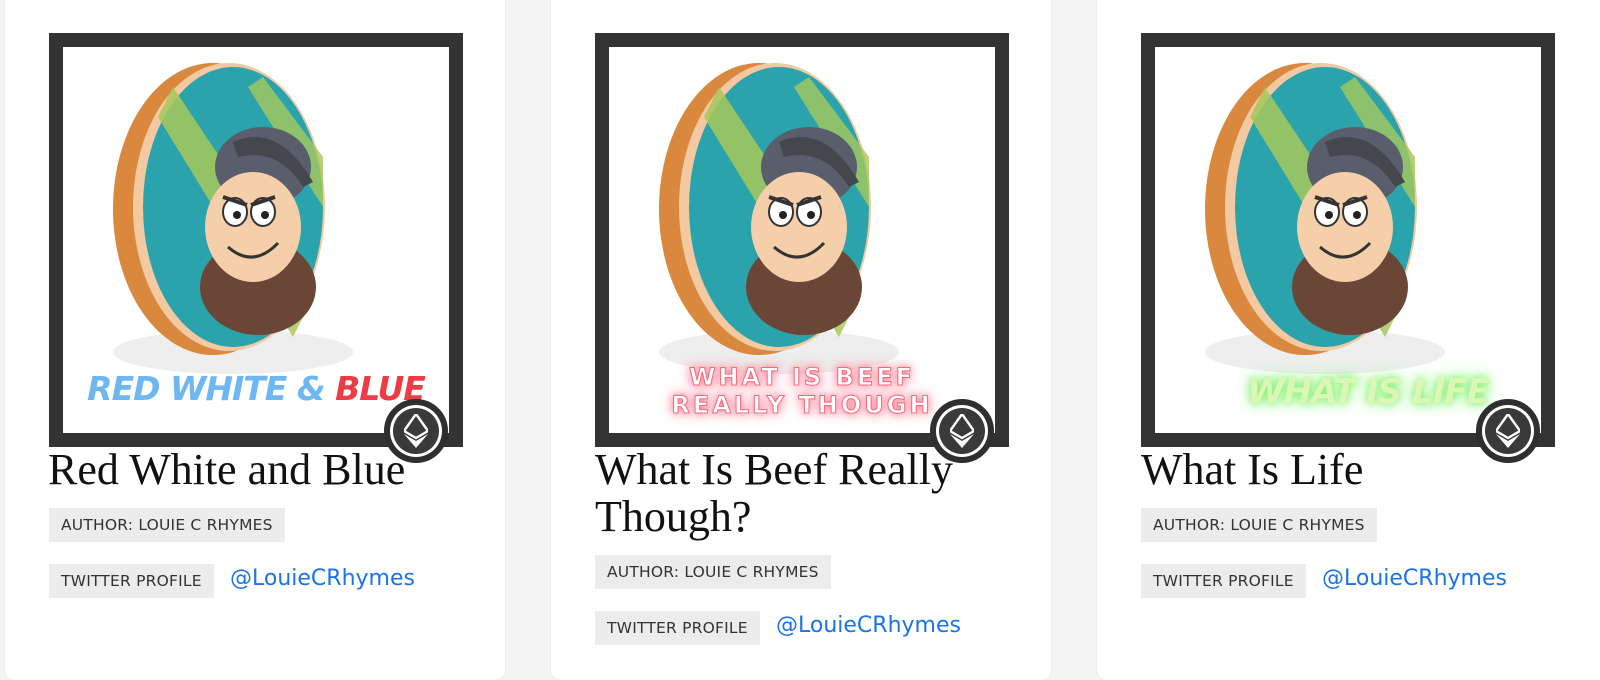 The height and width of the screenshot is (680, 1600). What do you see at coordinates (256, 388) in the screenshot?
I see `artwork-caption: RED WHITE & BLUE` at bounding box center [256, 388].